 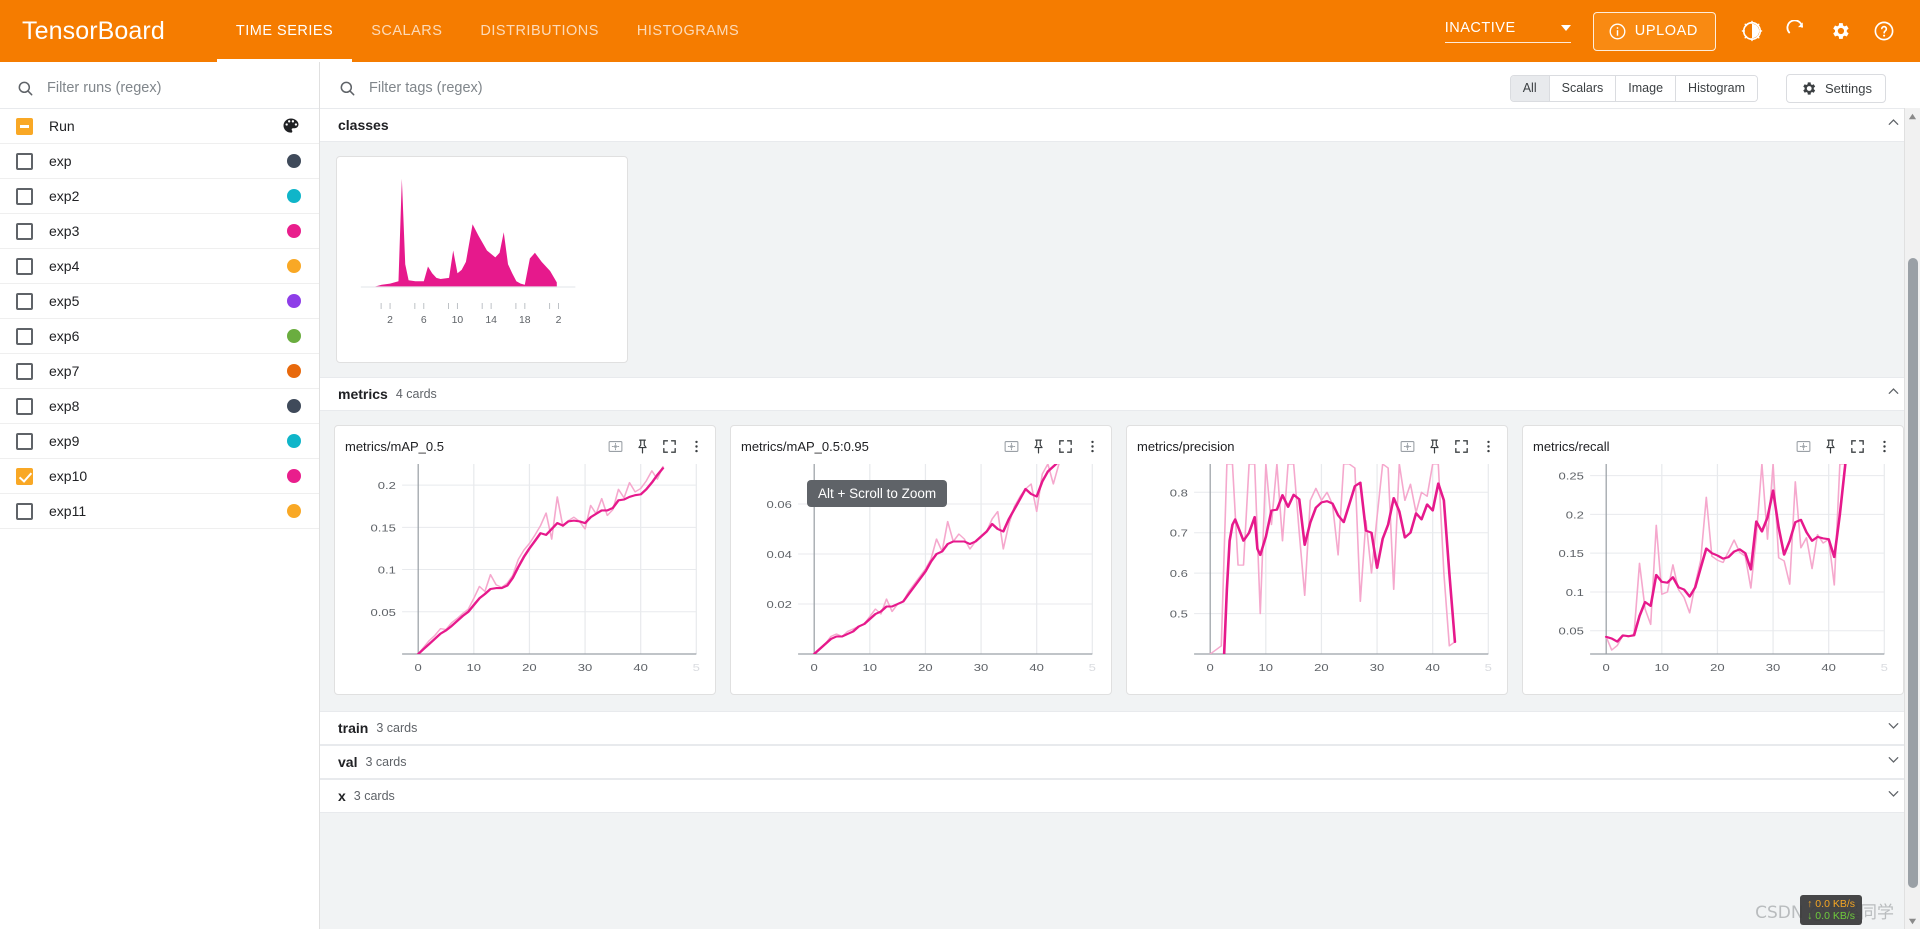 What do you see at coordinates (387, 570) in the screenshot?
I see `svg-text: 0.1` at bounding box center [387, 570].